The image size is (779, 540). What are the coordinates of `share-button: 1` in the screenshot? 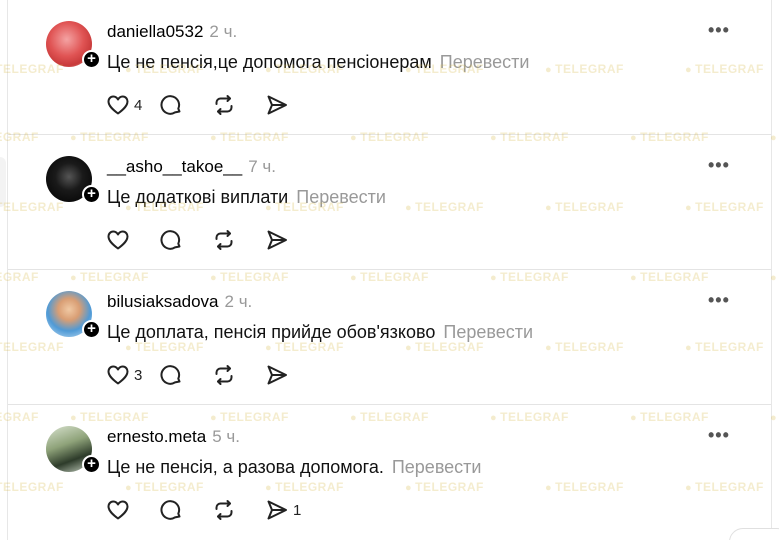 It's located at (290, 510).